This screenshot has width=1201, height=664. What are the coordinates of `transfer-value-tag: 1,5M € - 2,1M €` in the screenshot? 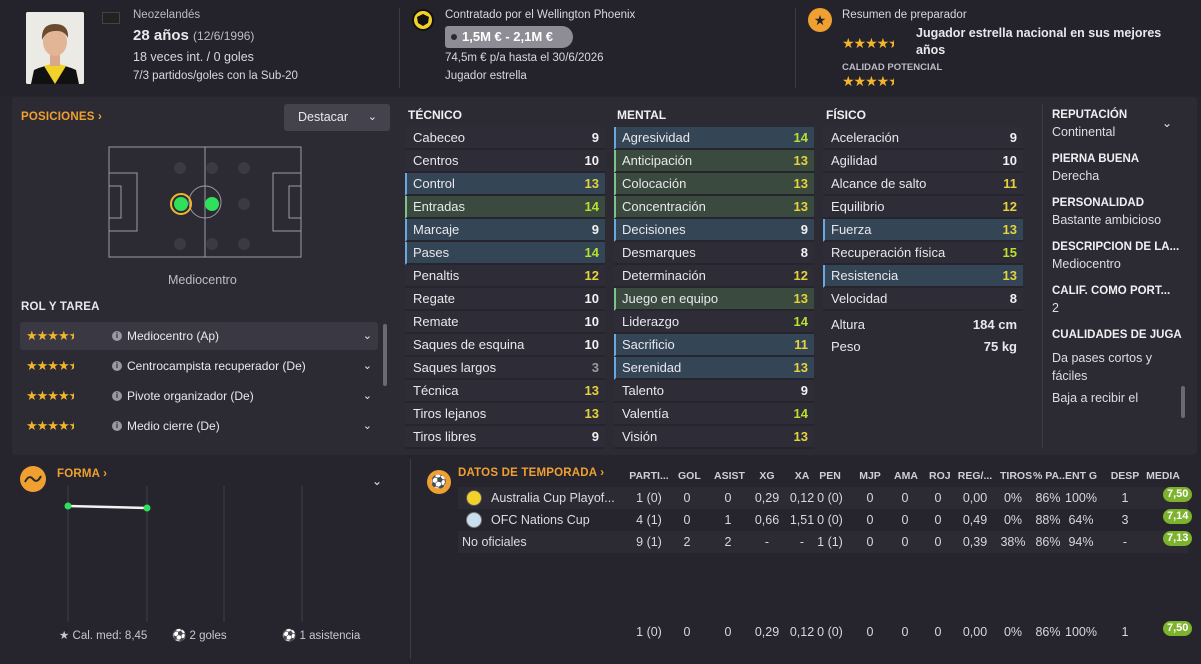 It's located at (509, 37).